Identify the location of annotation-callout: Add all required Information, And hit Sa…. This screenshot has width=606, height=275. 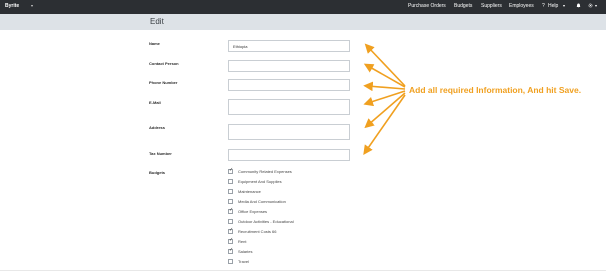
(495, 90).